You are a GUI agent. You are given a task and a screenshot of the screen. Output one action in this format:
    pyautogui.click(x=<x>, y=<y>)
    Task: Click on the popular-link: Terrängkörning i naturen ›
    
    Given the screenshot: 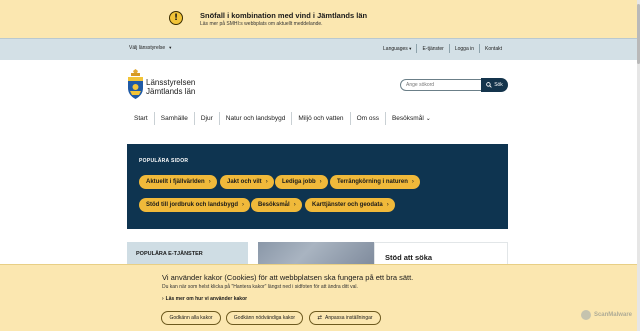 What is the action you would take?
    pyautogui.click(x=375, y=182)
    